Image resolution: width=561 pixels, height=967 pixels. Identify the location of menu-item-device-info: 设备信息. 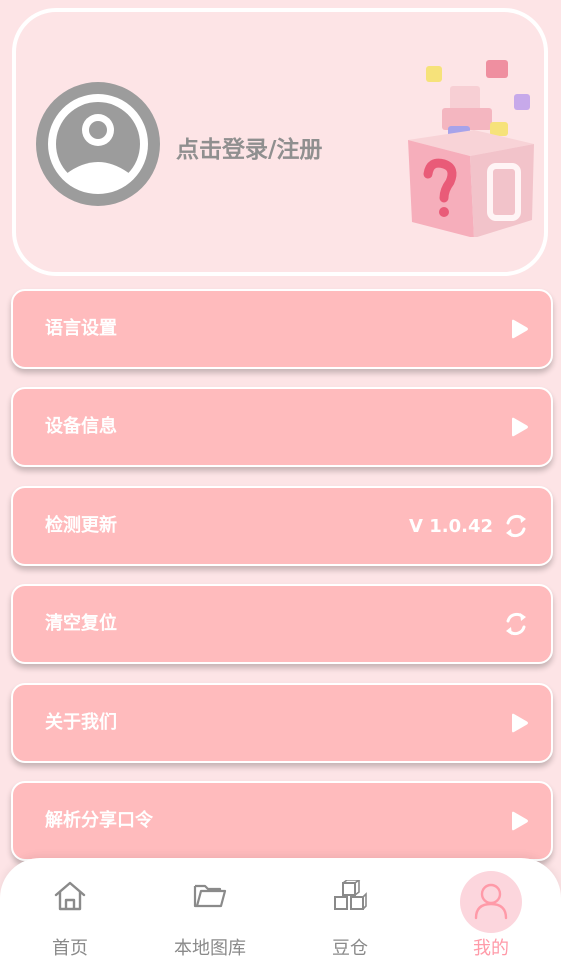
(282, 427).